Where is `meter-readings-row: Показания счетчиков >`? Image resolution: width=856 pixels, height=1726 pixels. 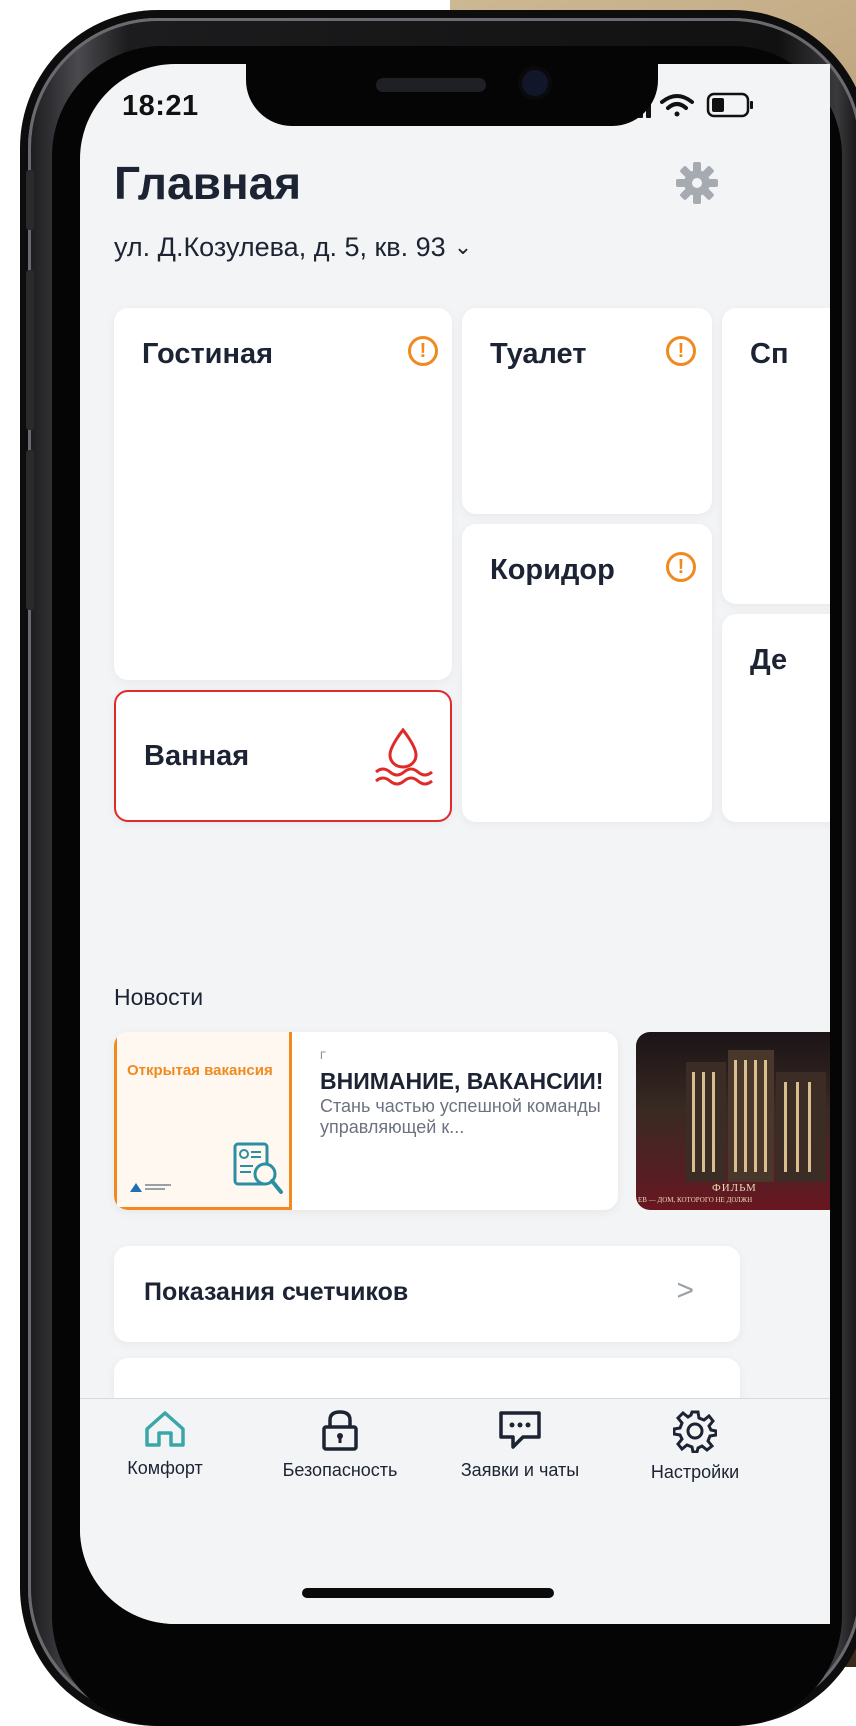 meter-readings-row: Показания счетчиков > is located at coordinates (427, 1294).